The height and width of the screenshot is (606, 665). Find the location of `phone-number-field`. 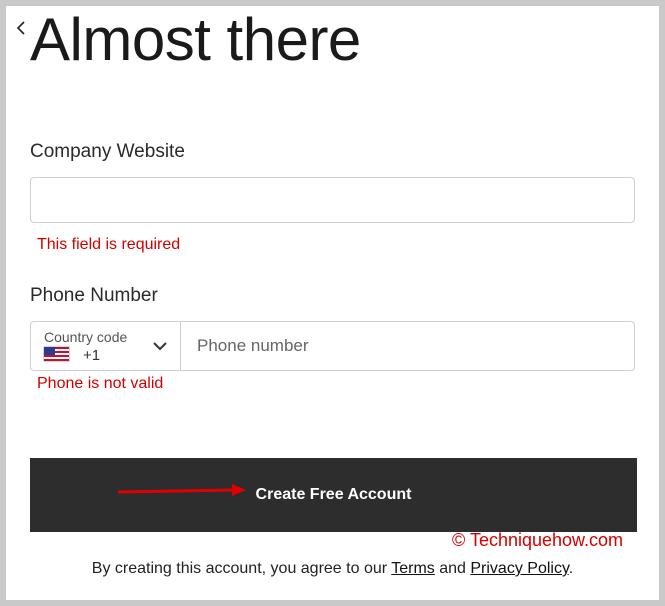

phone-number-field is located at coordinates (407, 346).